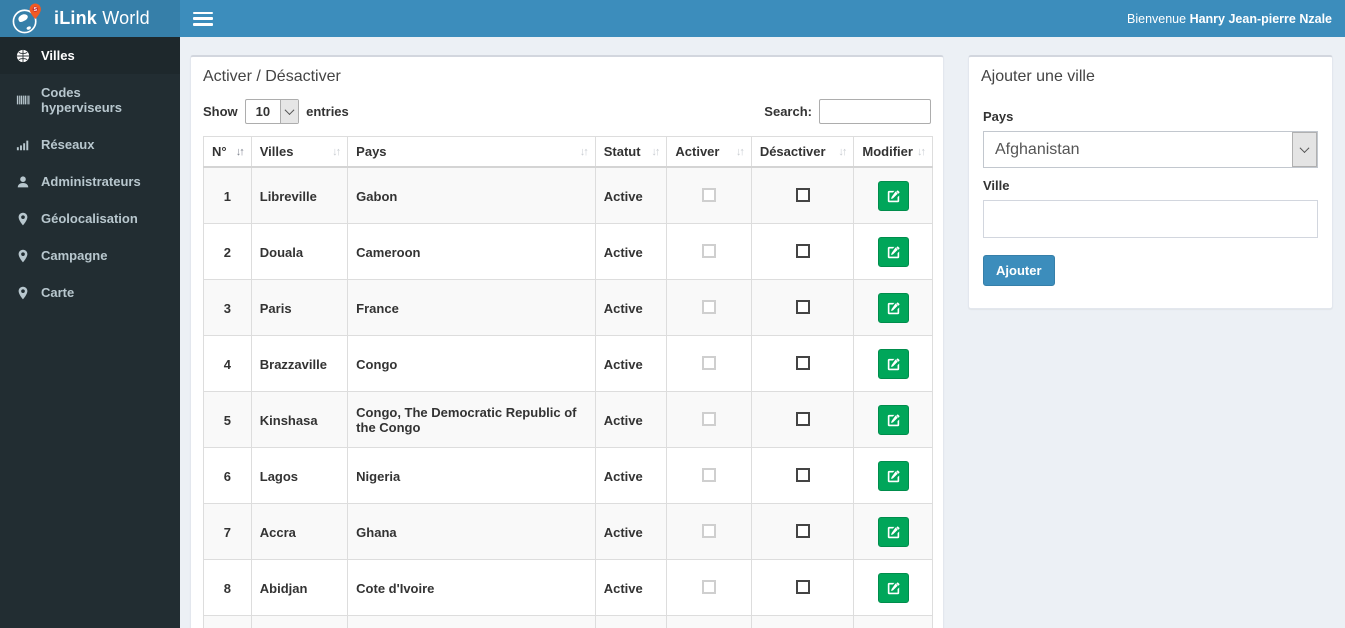 This screenshot has height=628, width=1345. What do you see at coordinates (227, 475) in the screenshot?
I see `row-number-cell: 6` at bounding box center [227, 475].